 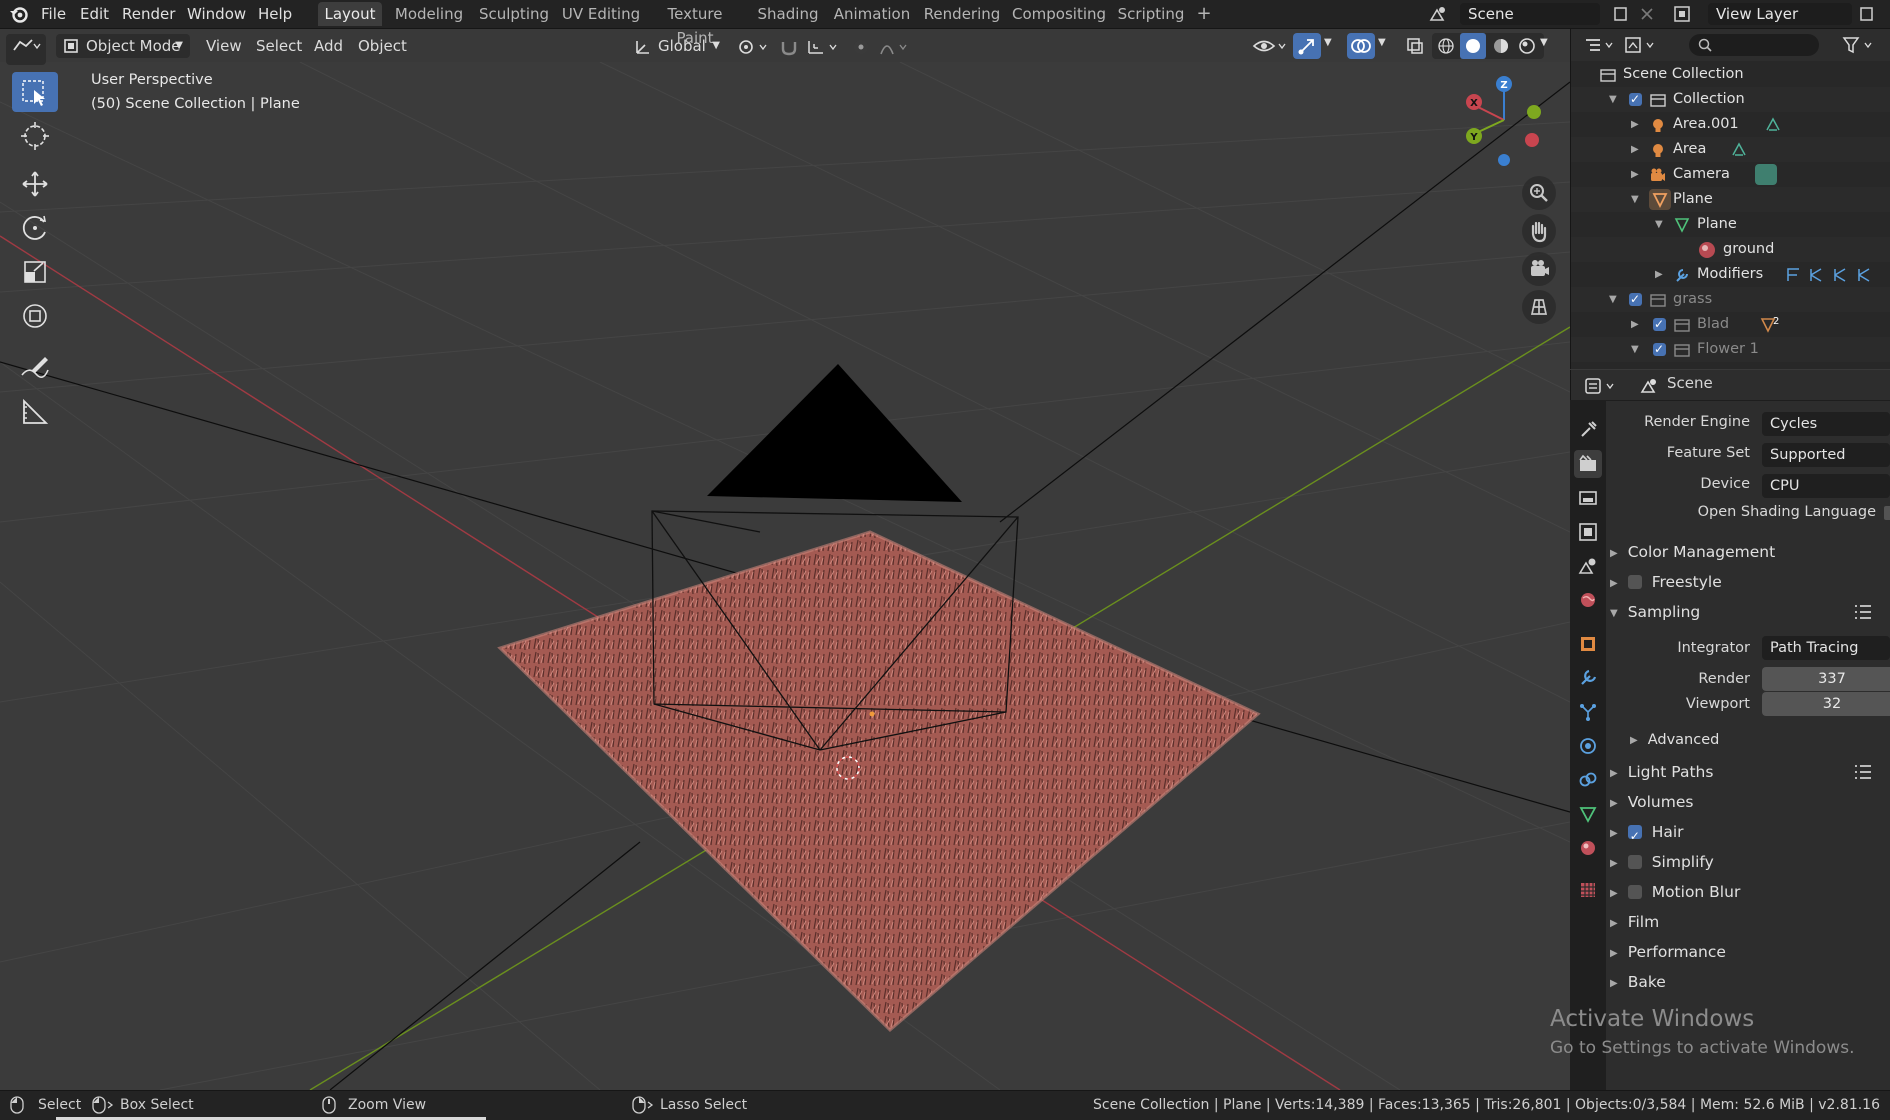 What do you see at coordinates (1588, 848) in the screenshot?
I see `tab-material` at bounding box center [1588, 848].